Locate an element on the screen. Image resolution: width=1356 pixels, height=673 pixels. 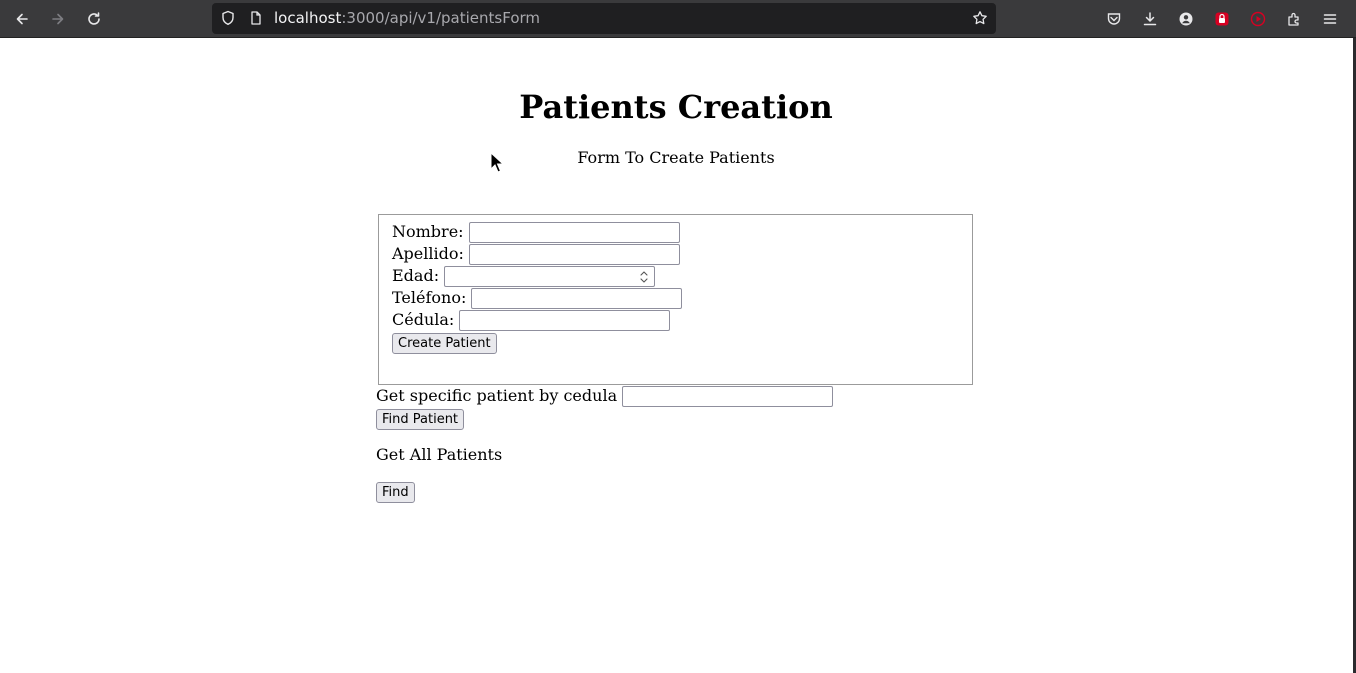
url-host: localhost is located at coordinates (308, 18).